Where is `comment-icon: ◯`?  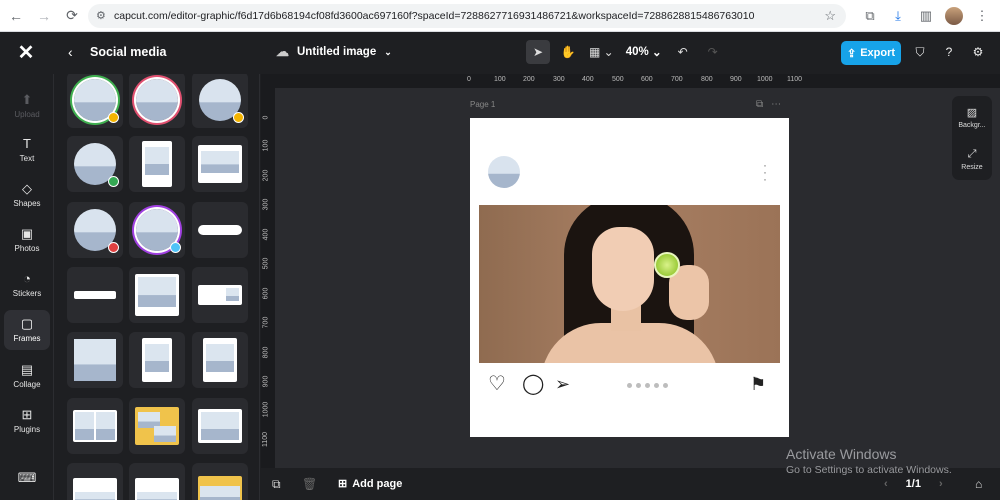
comment-icon: ◯ is located at coordinates (534, 384).